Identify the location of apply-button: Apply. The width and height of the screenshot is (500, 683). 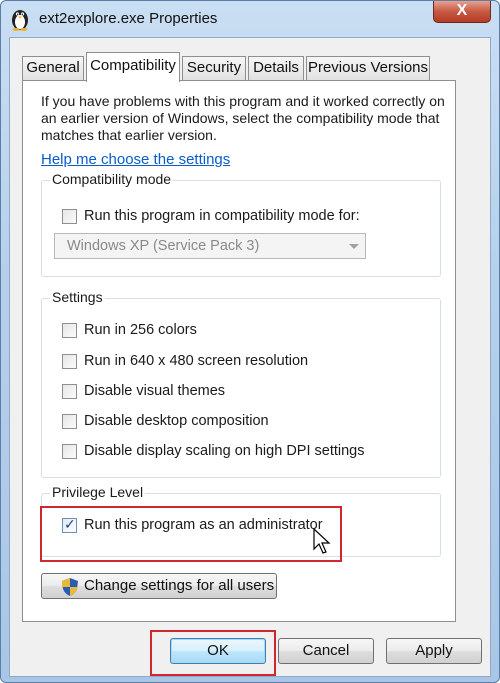
(434, 651).